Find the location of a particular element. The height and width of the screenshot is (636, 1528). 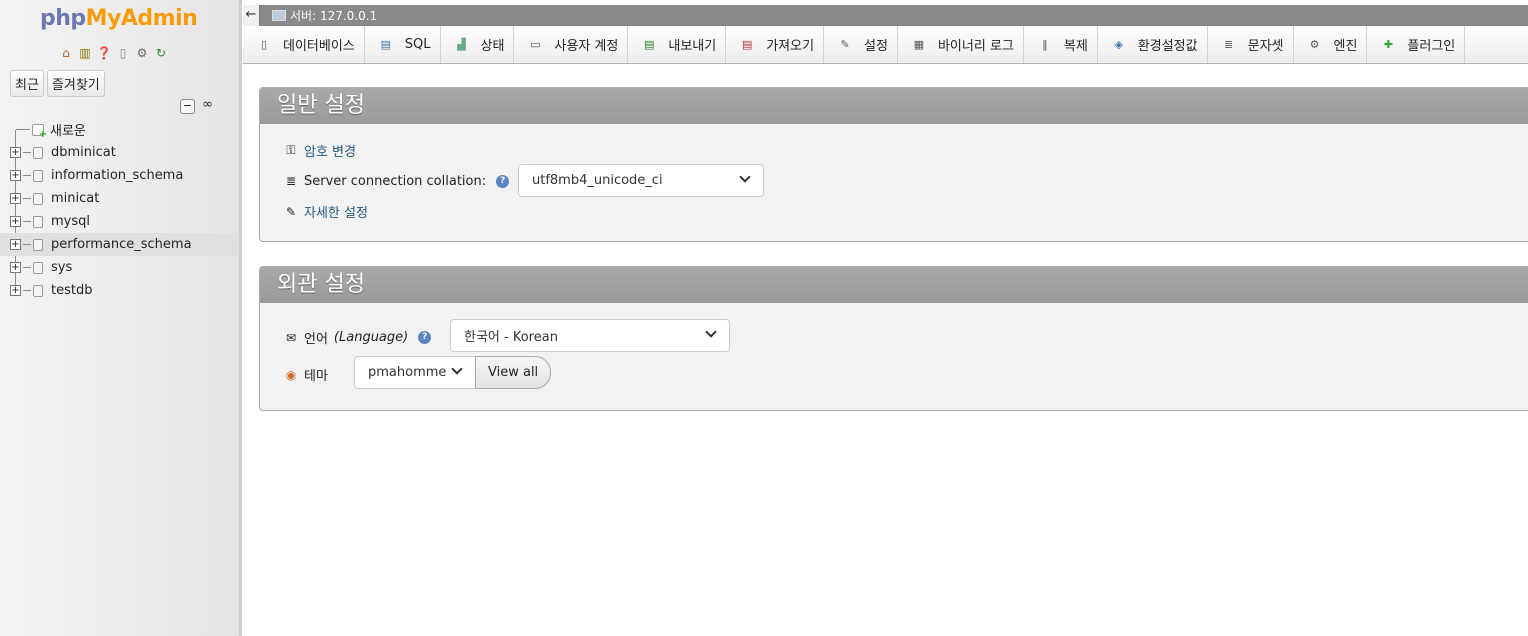

language-select: 한국어 - Korean is located at coordinates (590, 335).